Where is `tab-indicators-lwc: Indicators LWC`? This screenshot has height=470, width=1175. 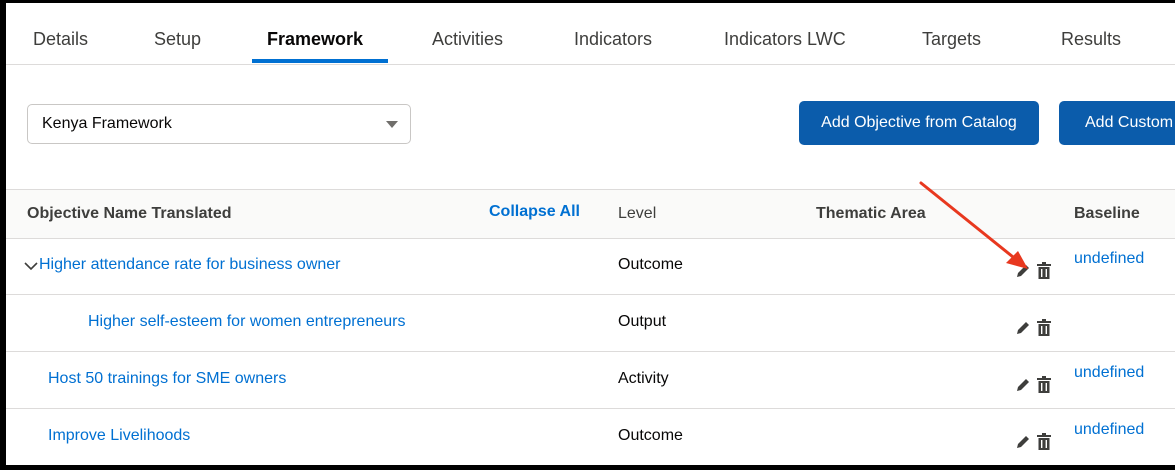
tab-indicators-lwc: Indicators LWC is located at coordinates (785, 39).